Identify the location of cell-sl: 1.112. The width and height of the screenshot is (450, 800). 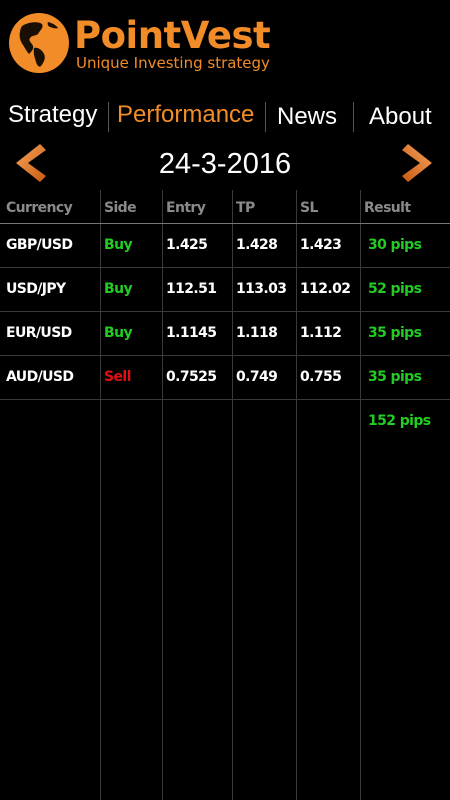
(321, 333).